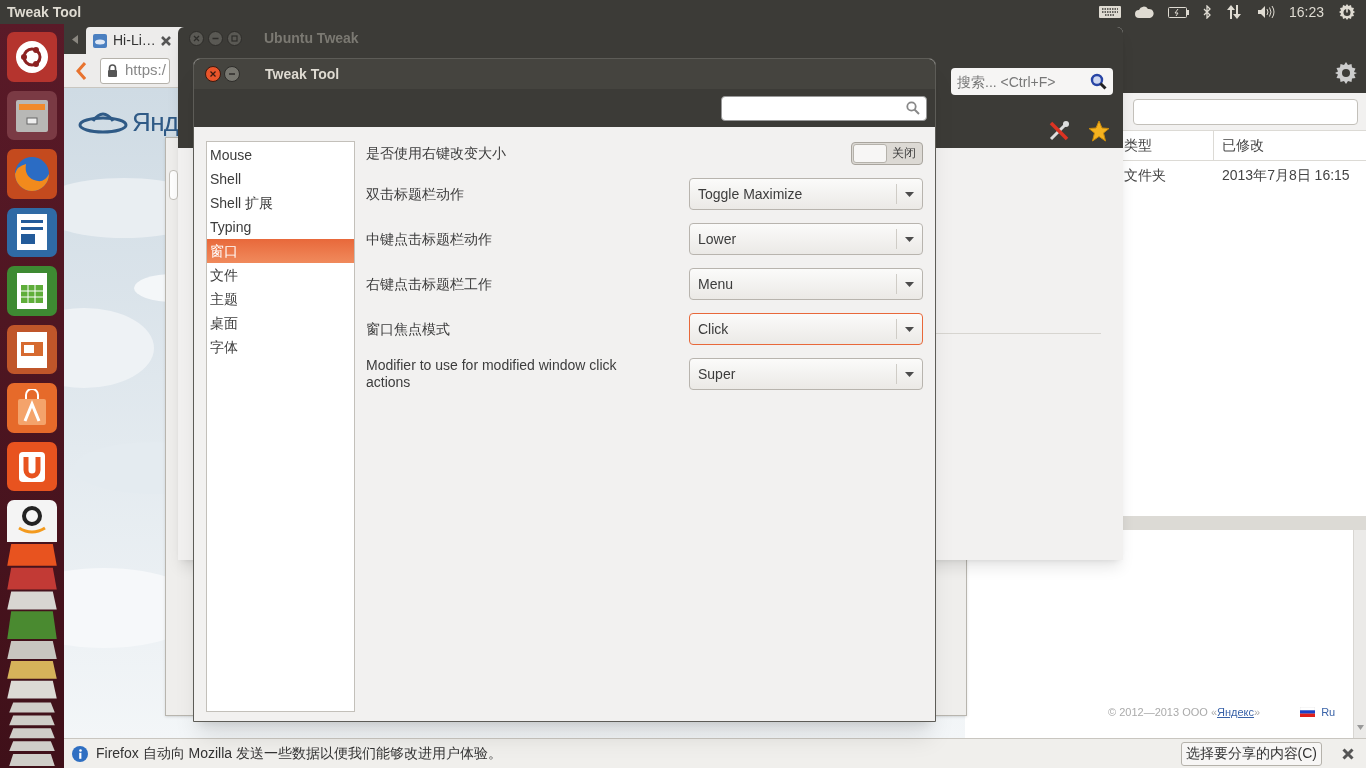 This screenshot has height=768, width=1366. I want to click on page-icon, so click(100, 40).